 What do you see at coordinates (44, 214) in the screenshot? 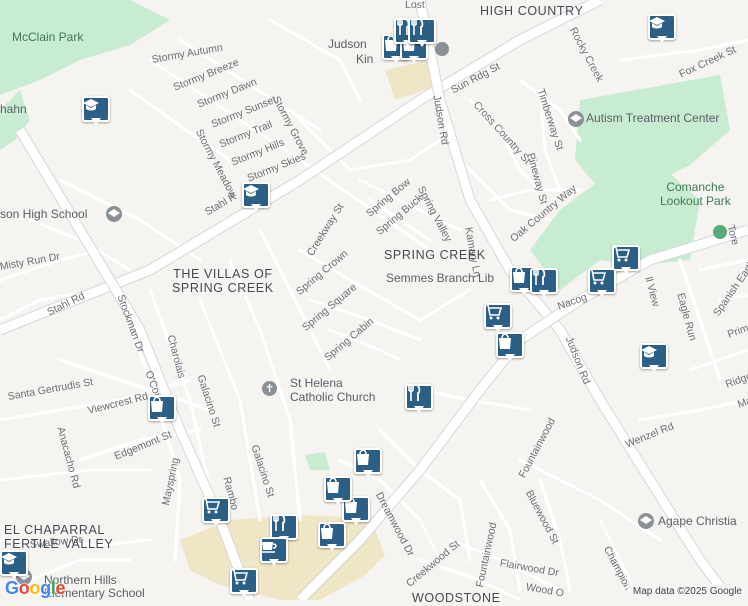
I see `poi-label-judson-high: son High School` at bounding box center [44, 214].